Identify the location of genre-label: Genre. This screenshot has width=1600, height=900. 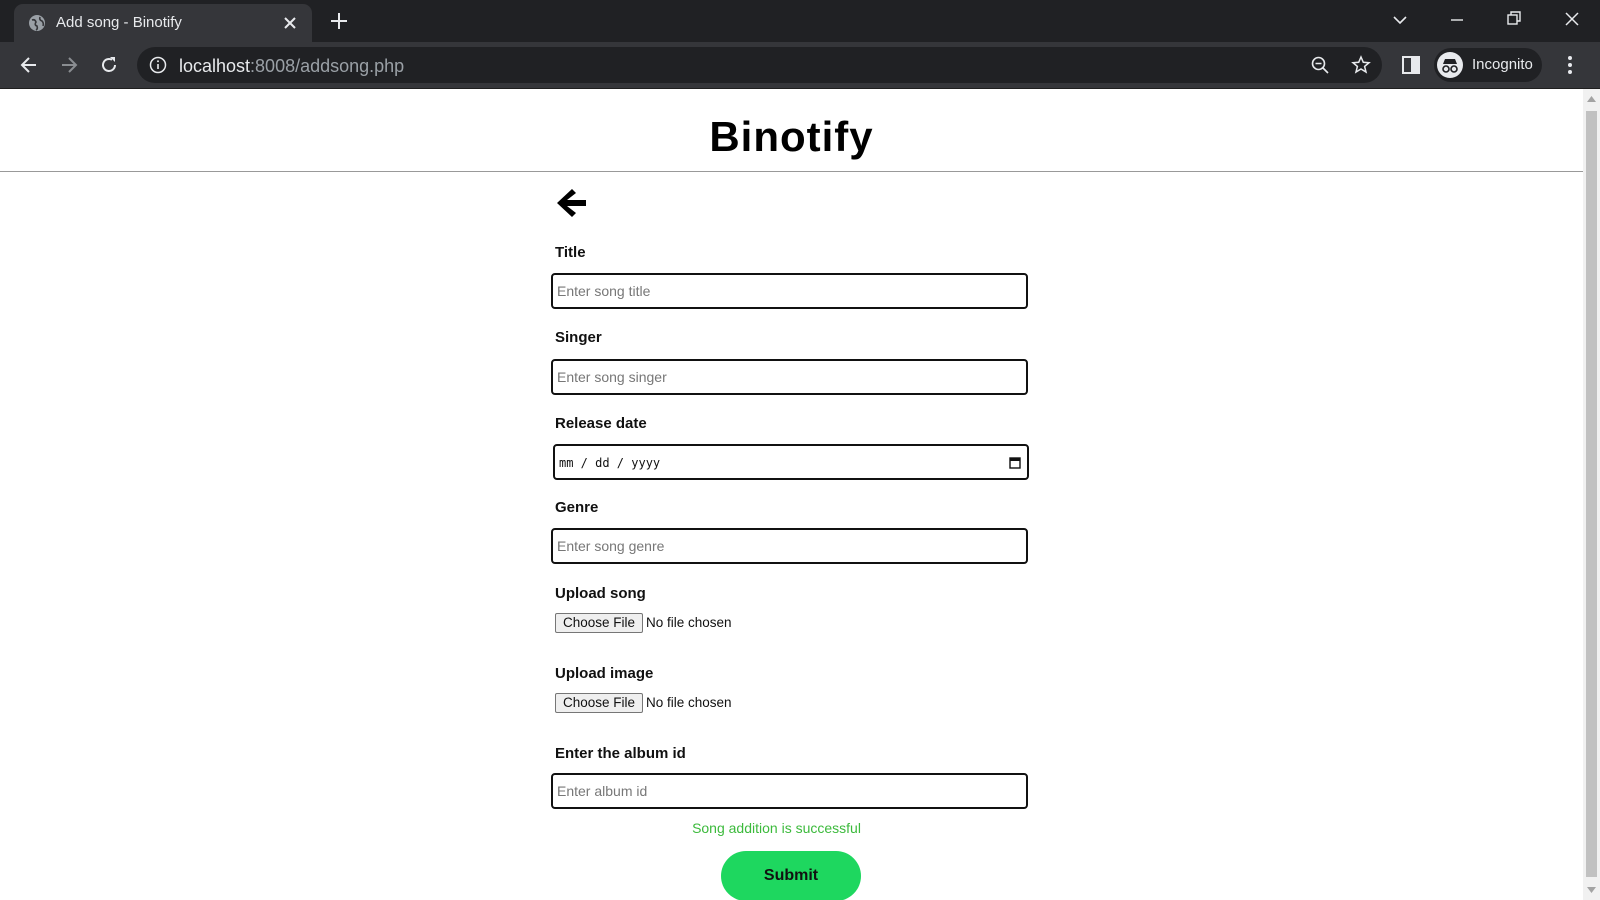
(577, 507).